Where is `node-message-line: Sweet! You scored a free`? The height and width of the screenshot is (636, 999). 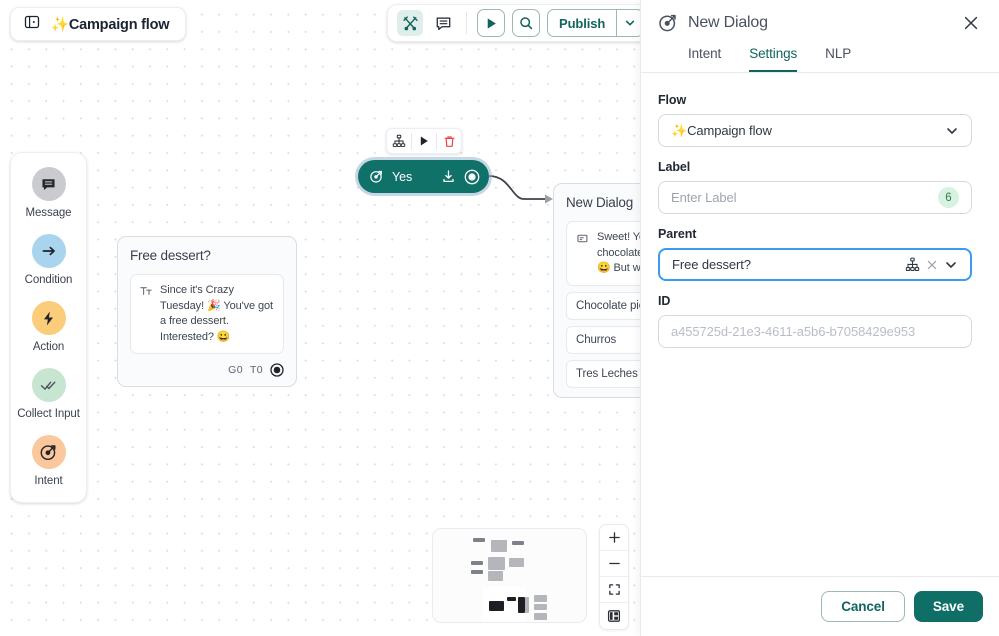
node-message-line: Sweet! You scored a free is located at coordinates (618, 237).